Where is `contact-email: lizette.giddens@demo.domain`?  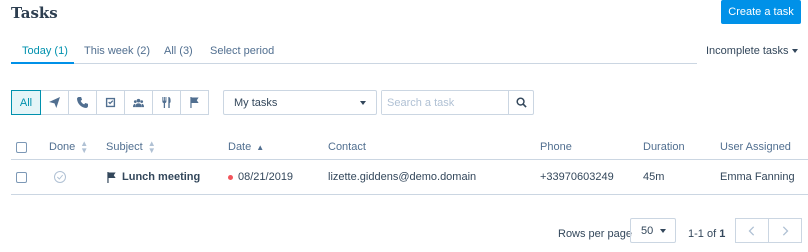 contact-email: lizette.giddens@demo.domain is located at coordinates (402, 177).